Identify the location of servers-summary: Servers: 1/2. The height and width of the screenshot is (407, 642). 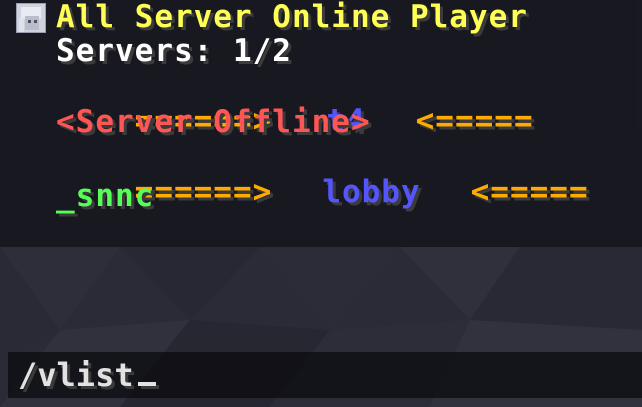
(174, 51).